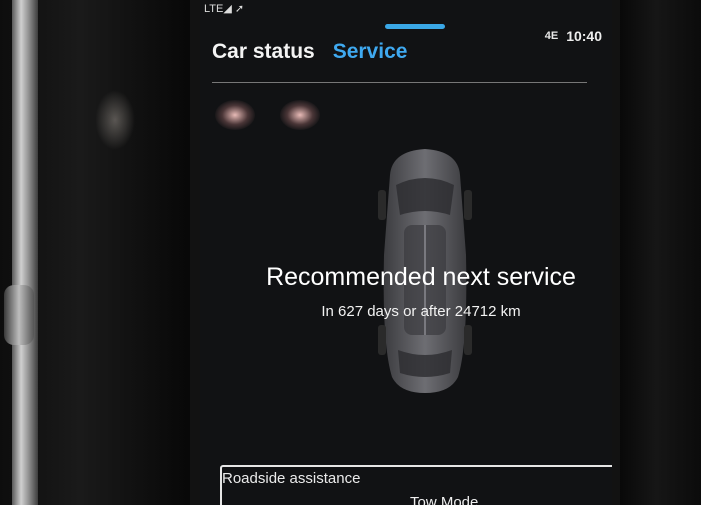  What do you see at coordinates (421, 277) in the screenshot?
I see `service-title: Recommended next service` at bounding box center [421, 277].